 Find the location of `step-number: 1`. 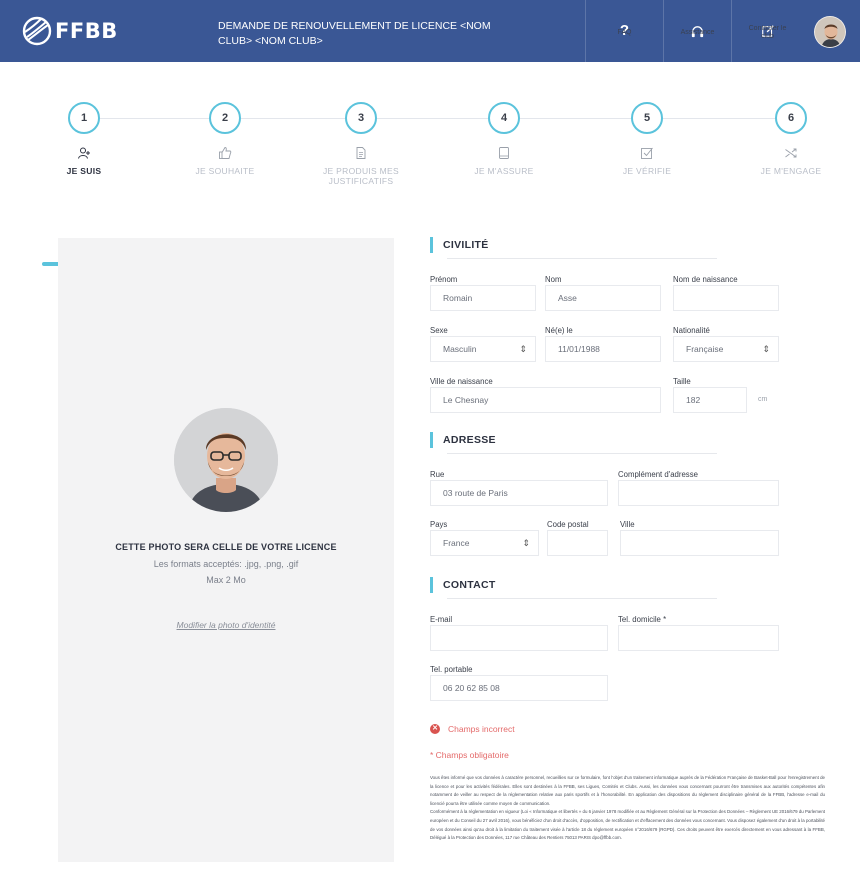

step-number: 1 is located at coordinates (84, 118).